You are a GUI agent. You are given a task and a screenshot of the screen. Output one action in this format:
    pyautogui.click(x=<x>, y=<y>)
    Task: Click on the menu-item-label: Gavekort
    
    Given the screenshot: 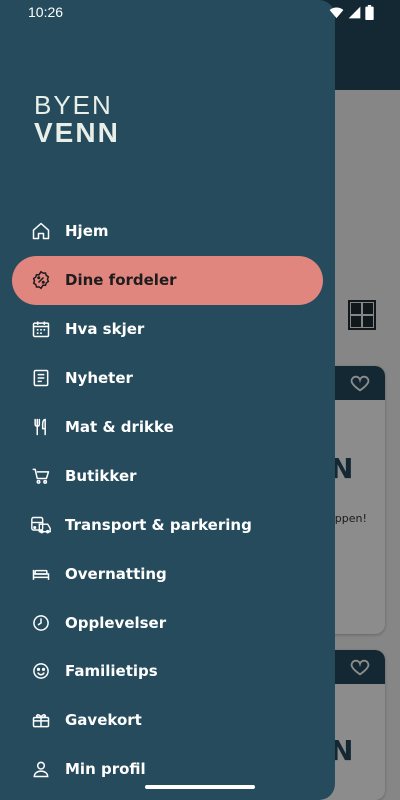 What is the action you would take?
    pyautogui.click(x=103, y=720)
    